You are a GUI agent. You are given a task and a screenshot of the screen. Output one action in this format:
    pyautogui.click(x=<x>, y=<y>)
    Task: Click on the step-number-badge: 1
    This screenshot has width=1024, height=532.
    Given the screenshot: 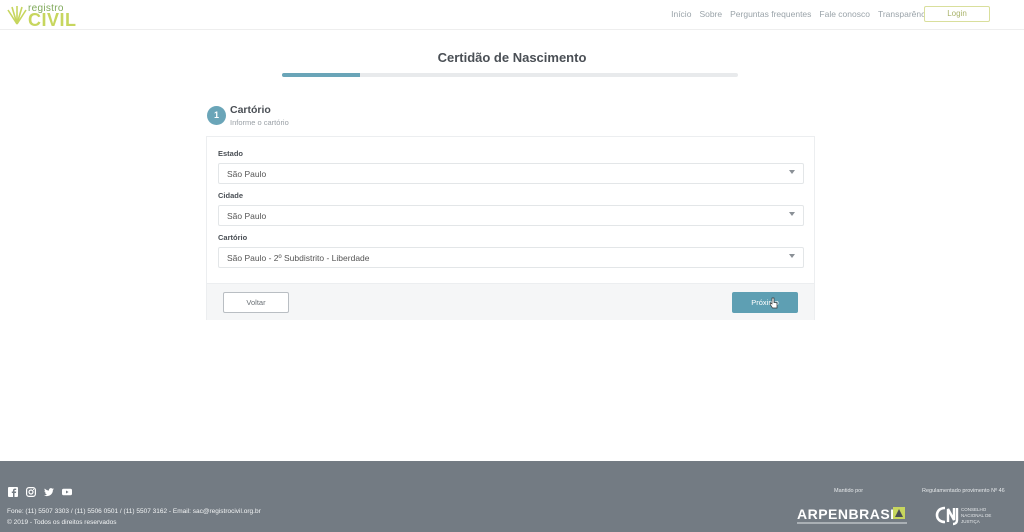 What is the action you would take?
    pyautogui.click(x=216, y=115)
    